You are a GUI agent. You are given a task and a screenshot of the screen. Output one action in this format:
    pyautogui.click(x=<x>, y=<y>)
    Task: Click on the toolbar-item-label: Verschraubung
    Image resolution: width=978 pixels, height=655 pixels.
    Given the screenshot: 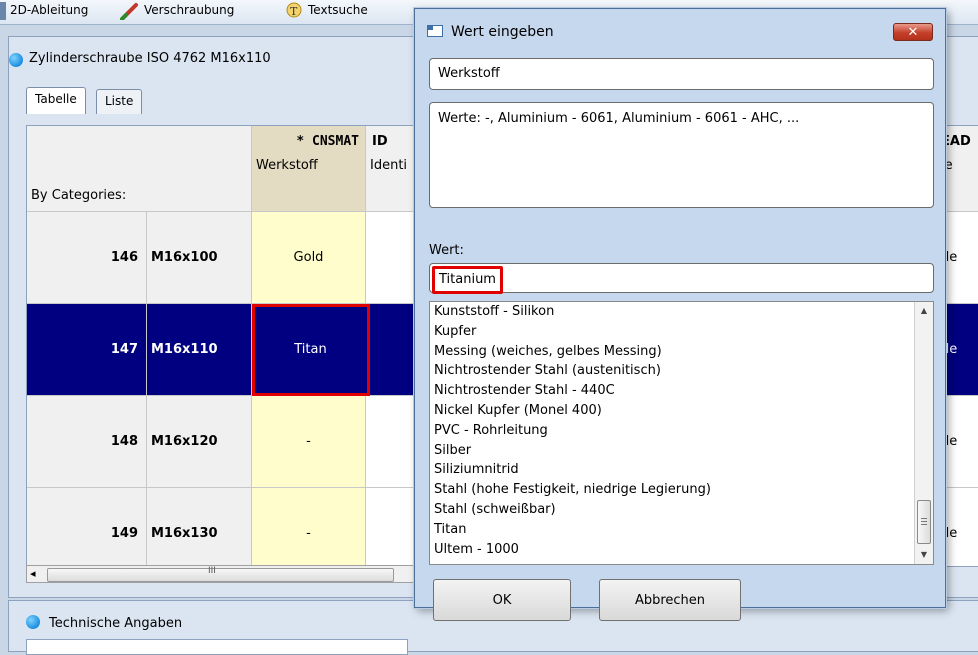 What is the action you would take?
    pyautogui.click(x=189, y=10)
    